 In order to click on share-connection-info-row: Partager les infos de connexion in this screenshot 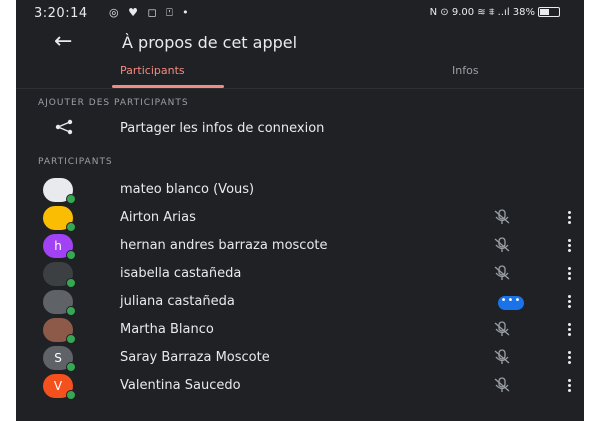, I will do `click(300, 129)`.